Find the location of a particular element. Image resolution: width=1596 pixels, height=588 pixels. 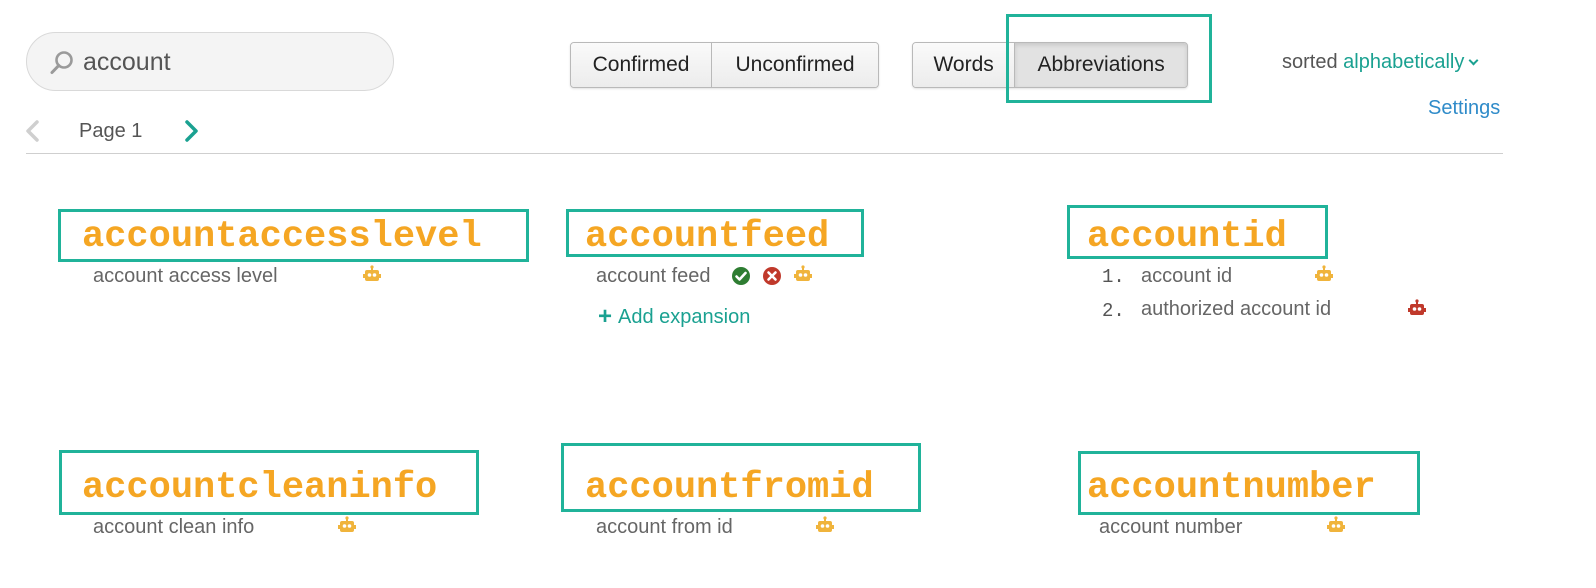

settings-link: Settings is located at coordinates (1464, 108).